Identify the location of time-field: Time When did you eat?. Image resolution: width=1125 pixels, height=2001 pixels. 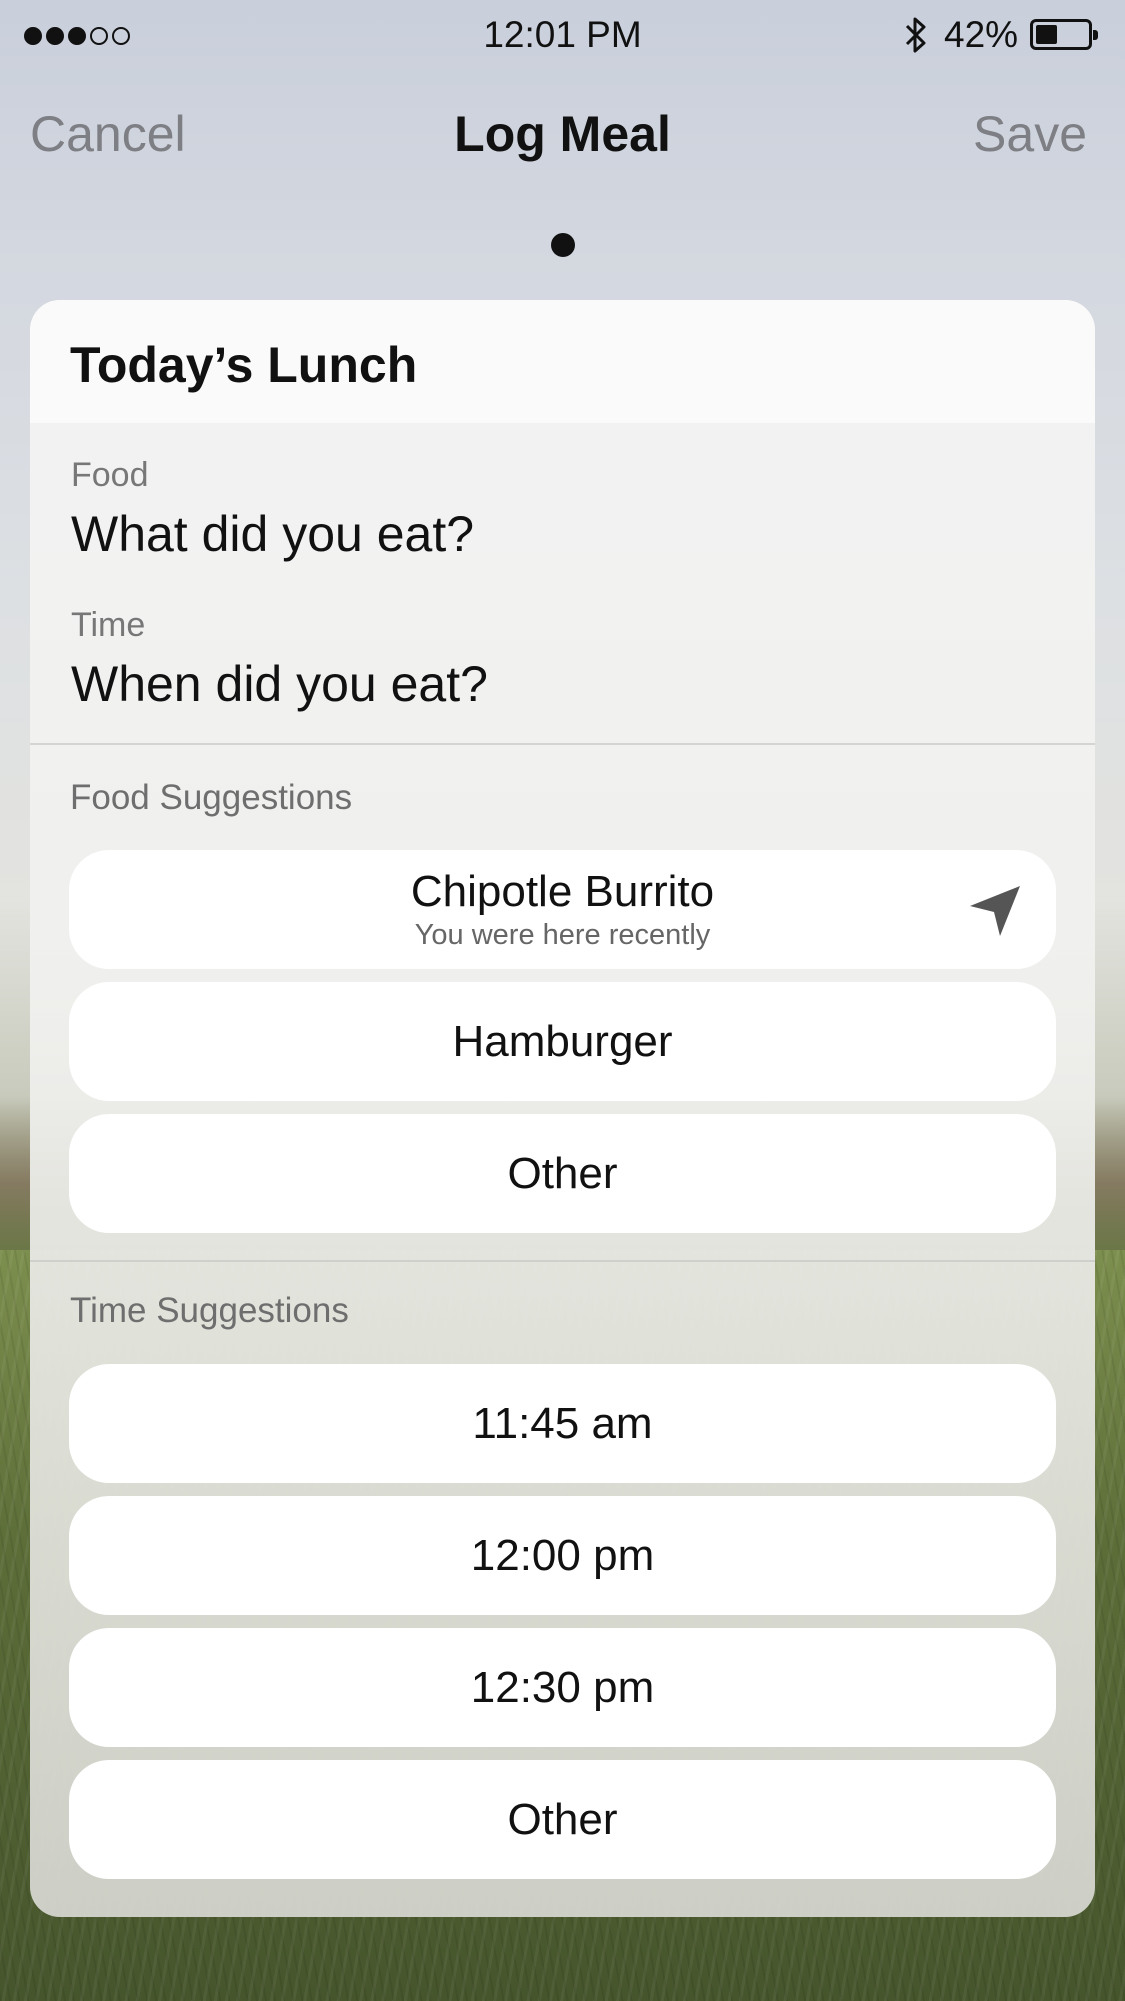
(279, 659).